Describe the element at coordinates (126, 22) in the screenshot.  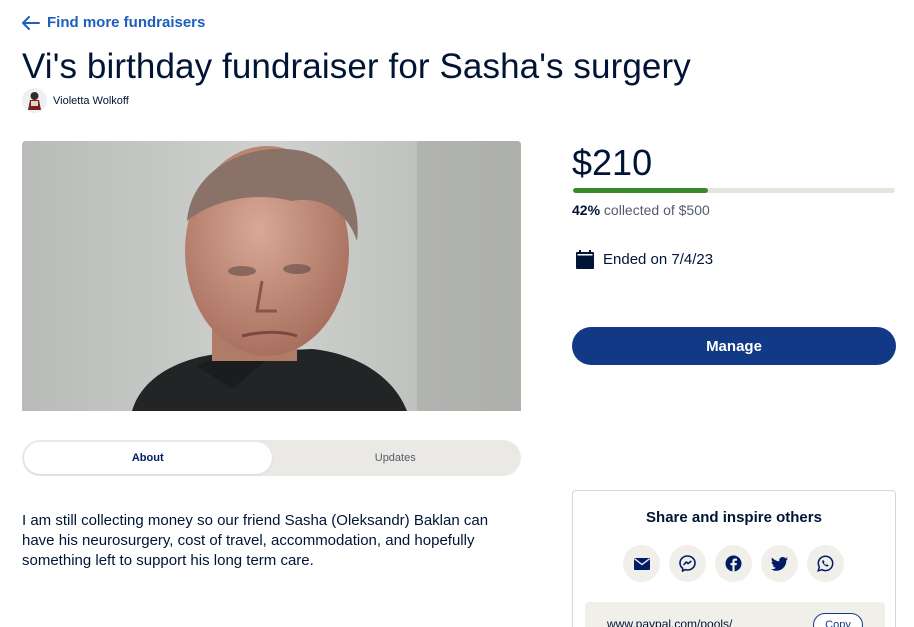
I see `back-link-label: Find more fundraisers` at that location.